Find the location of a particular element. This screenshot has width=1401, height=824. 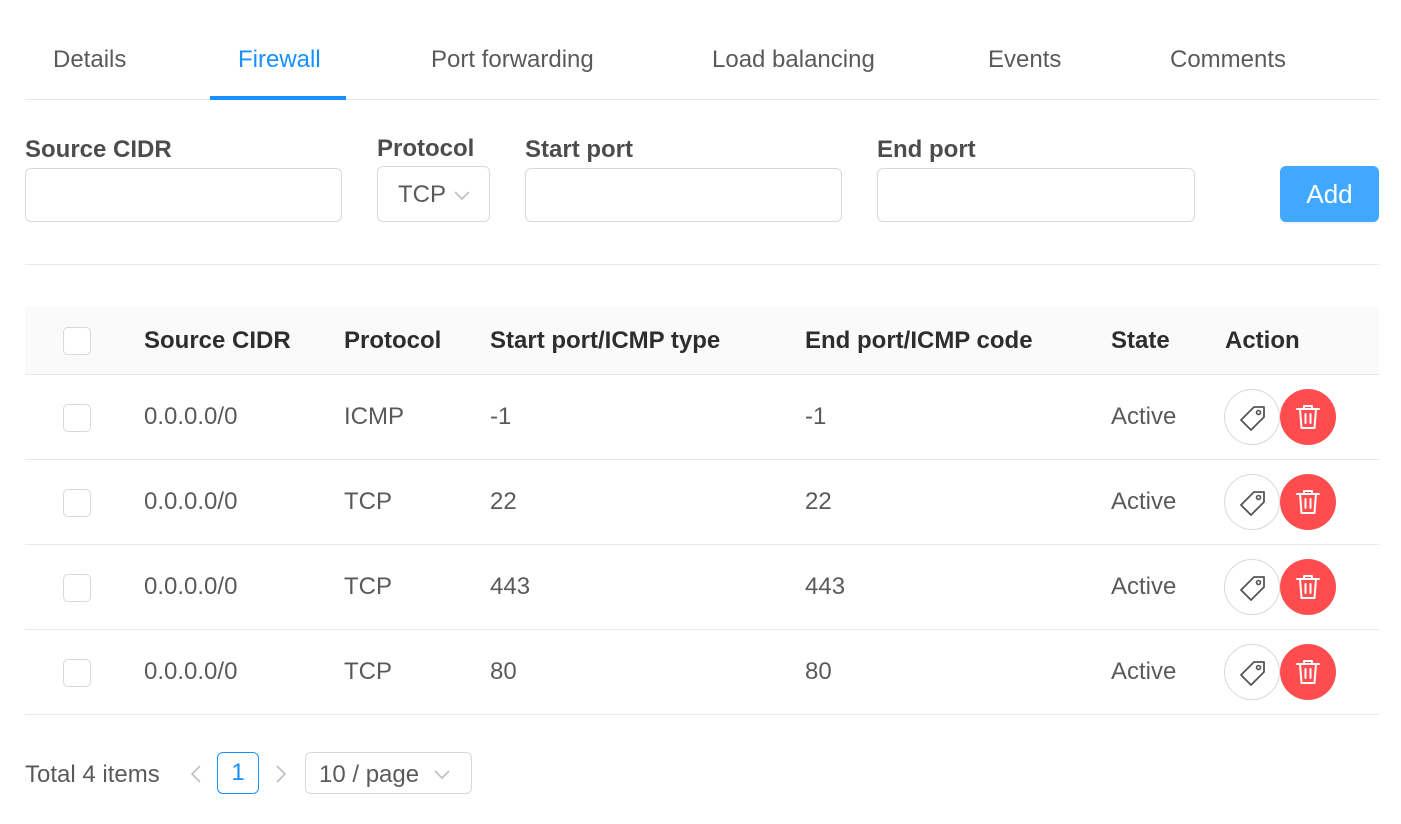

tab-port-forwarding: Port forwarding is located at coordinates (512, 60).